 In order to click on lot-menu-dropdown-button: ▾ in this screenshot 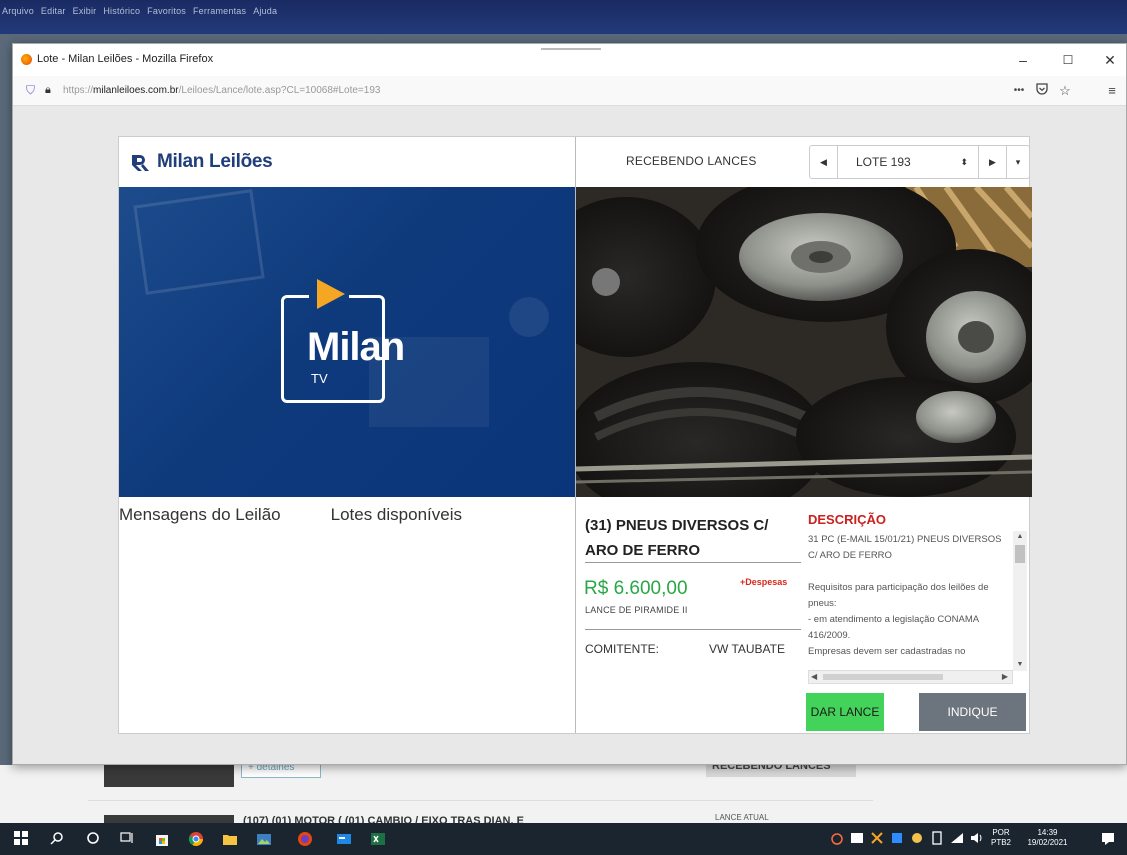, I will do `click(1018, 162)`.